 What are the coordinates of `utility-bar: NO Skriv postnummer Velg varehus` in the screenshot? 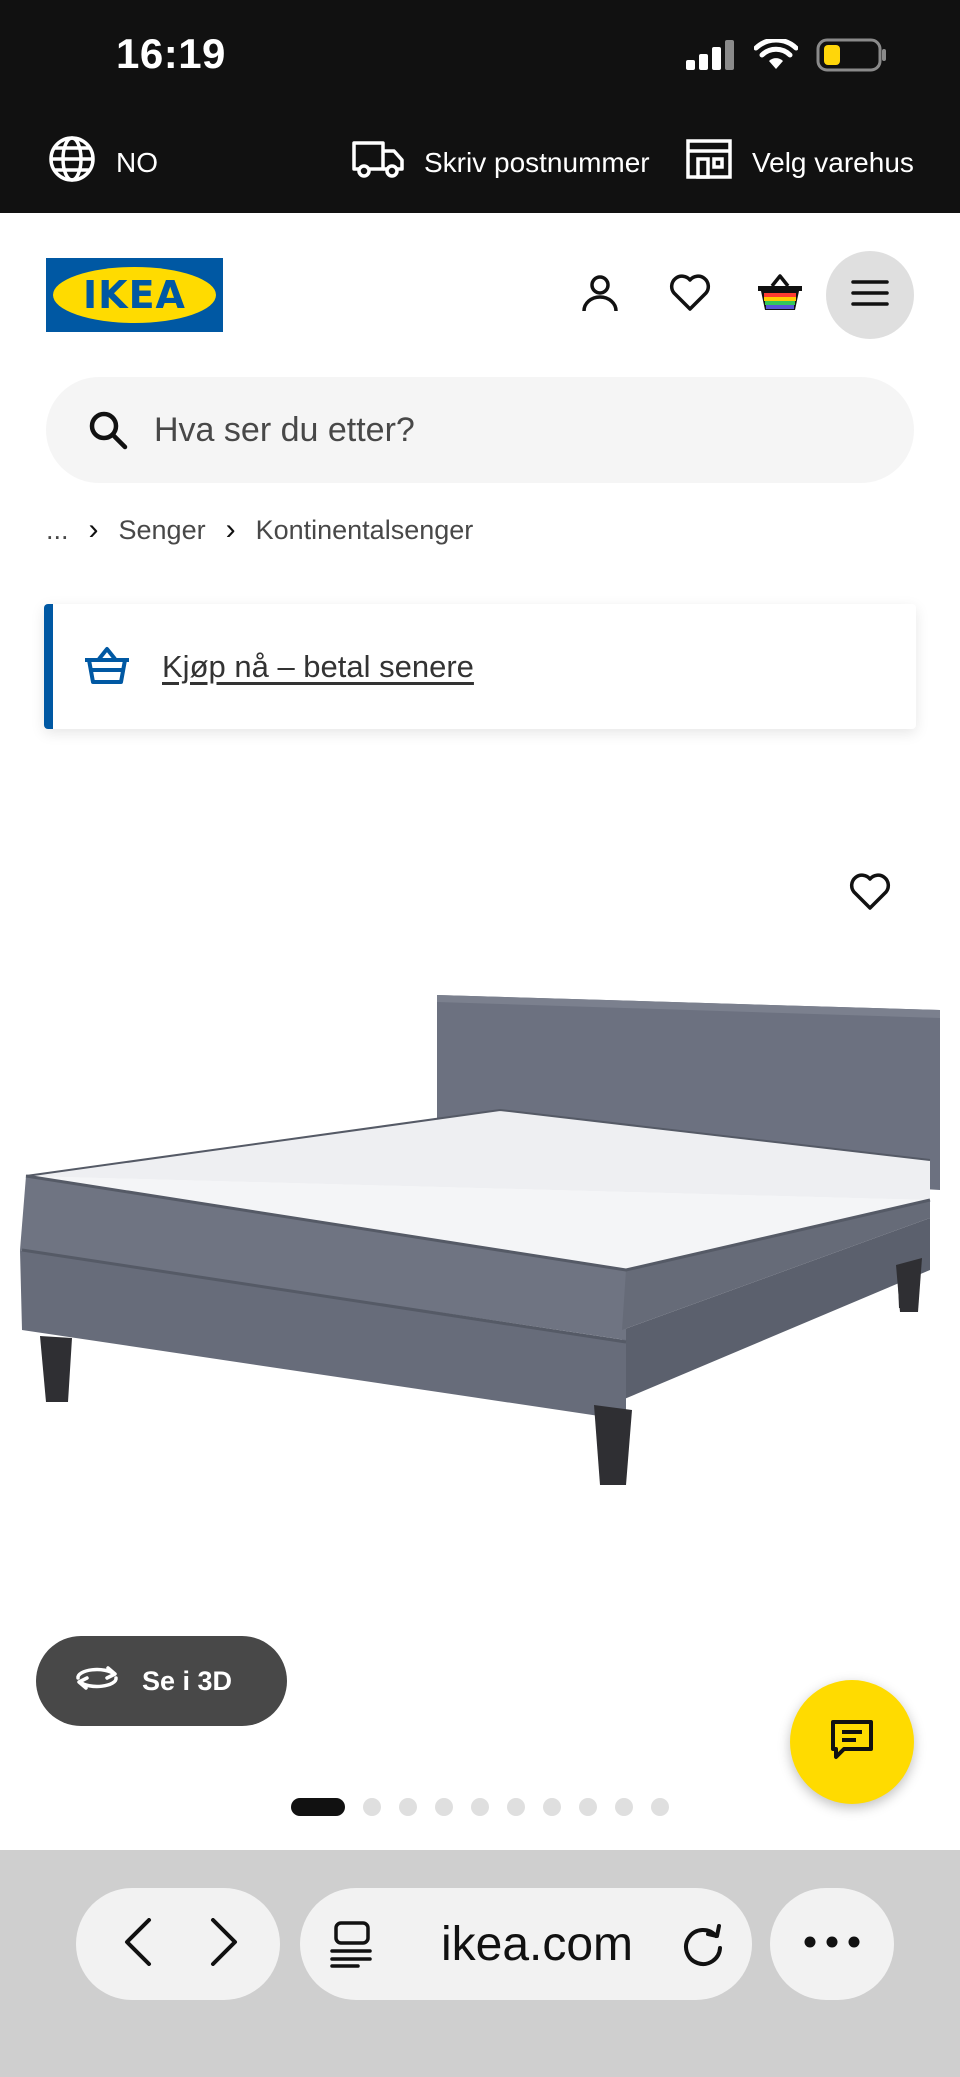 It's located at (480, 162).